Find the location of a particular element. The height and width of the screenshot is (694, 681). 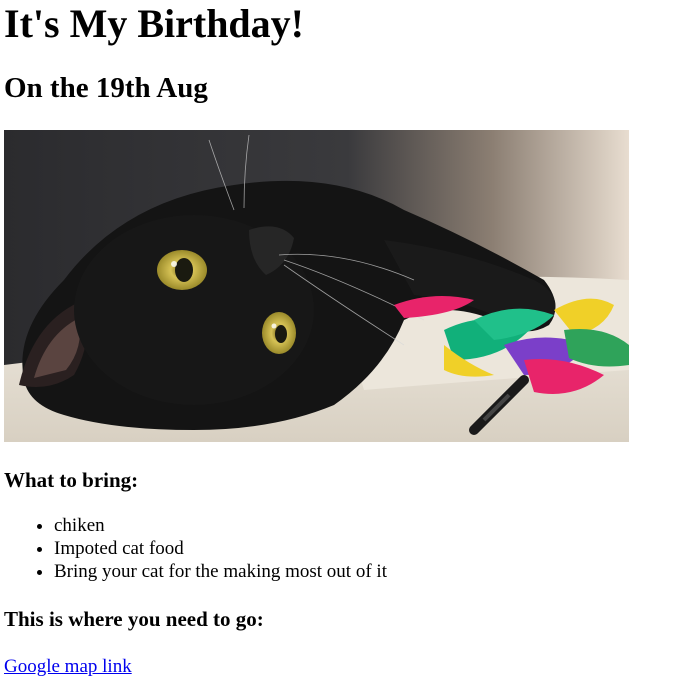

list-item: Impoted cat food is located at coordinates (365, 548).